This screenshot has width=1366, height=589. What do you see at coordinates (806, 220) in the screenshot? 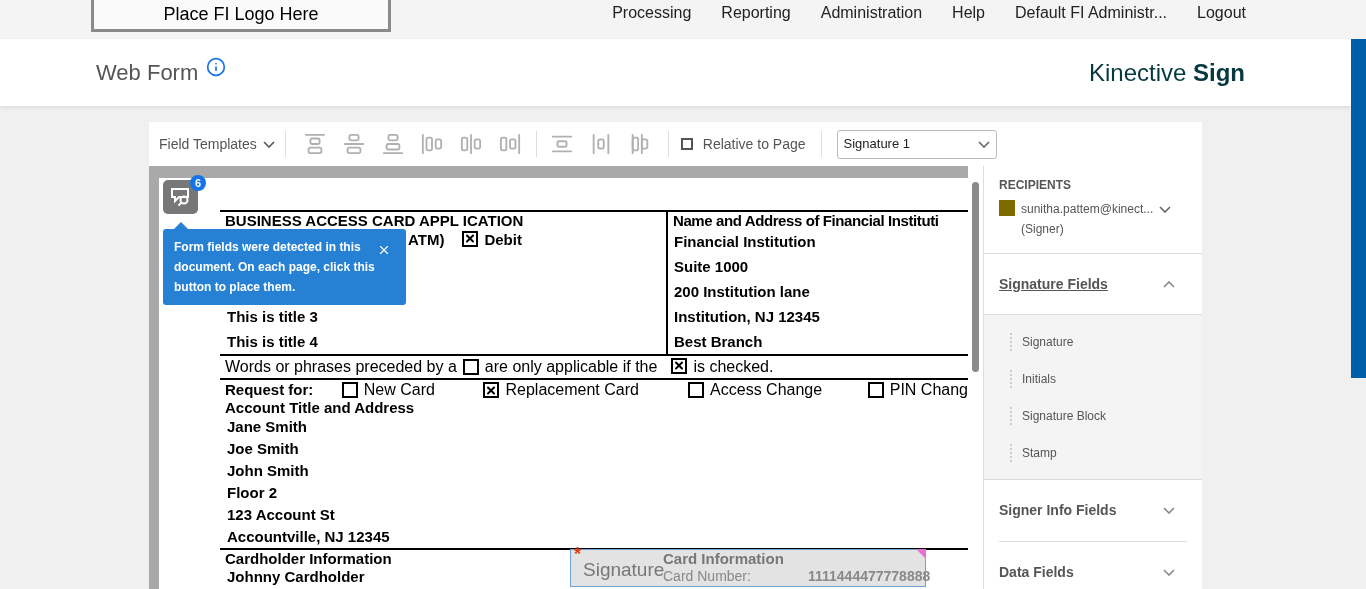
I see `document-heading: Name and Address of Financial Instituti` at bounding box center [806, 220].